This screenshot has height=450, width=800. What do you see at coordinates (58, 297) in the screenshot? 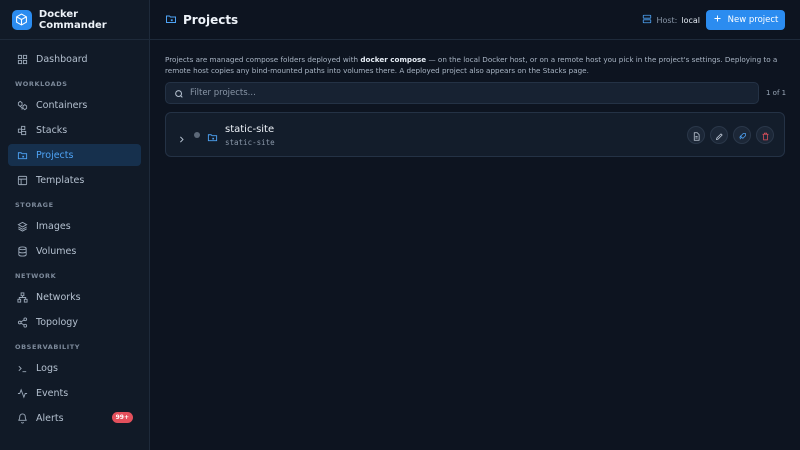
I see `sidebar-item-label: Networks` at bounding box center [58, 297].